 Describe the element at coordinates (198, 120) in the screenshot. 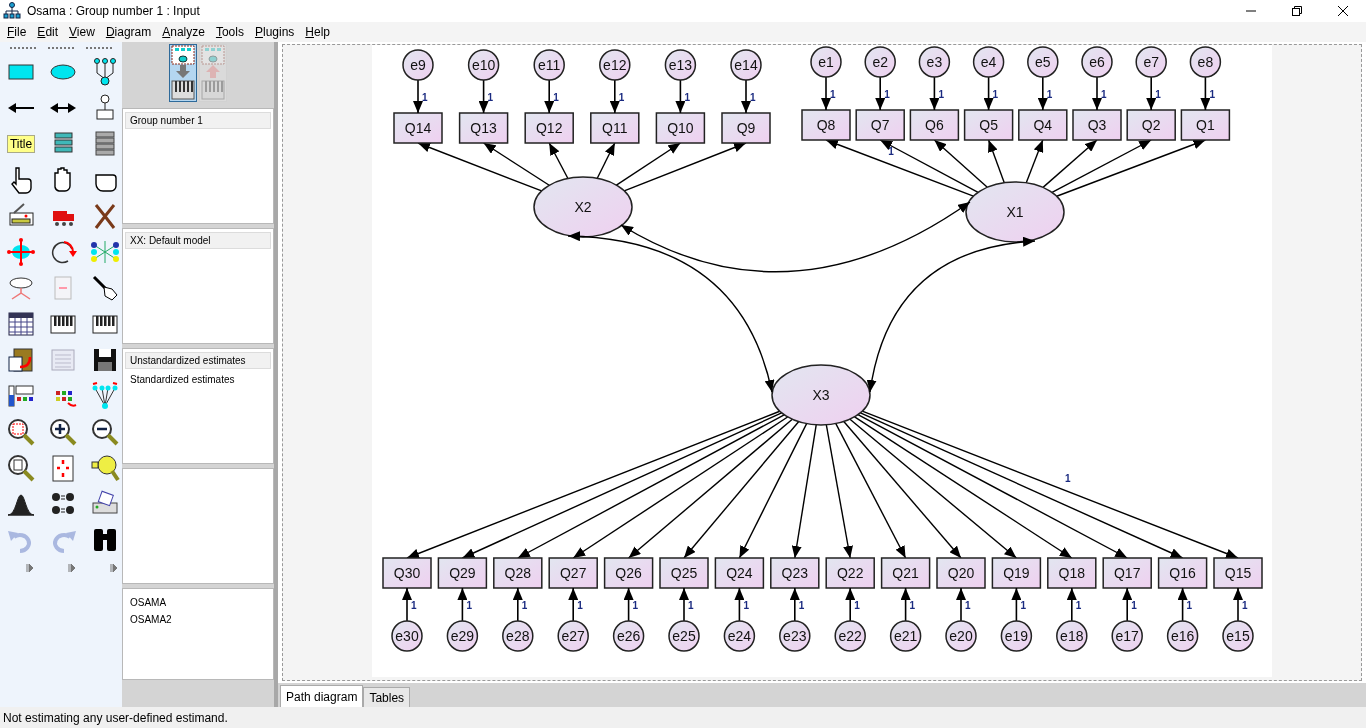

I see `group-item: Group number 1` at that location.